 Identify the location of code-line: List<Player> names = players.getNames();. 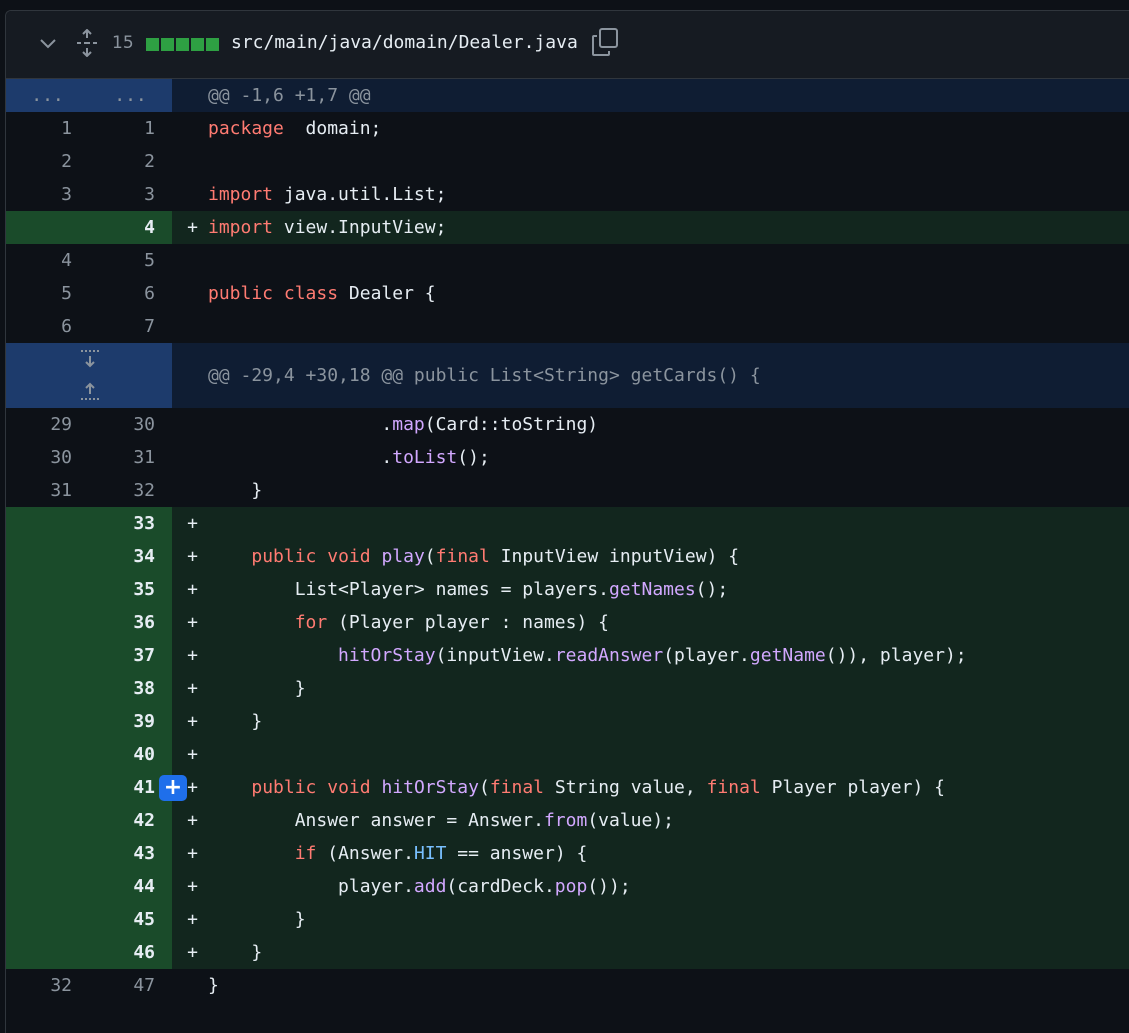
(668, 589).